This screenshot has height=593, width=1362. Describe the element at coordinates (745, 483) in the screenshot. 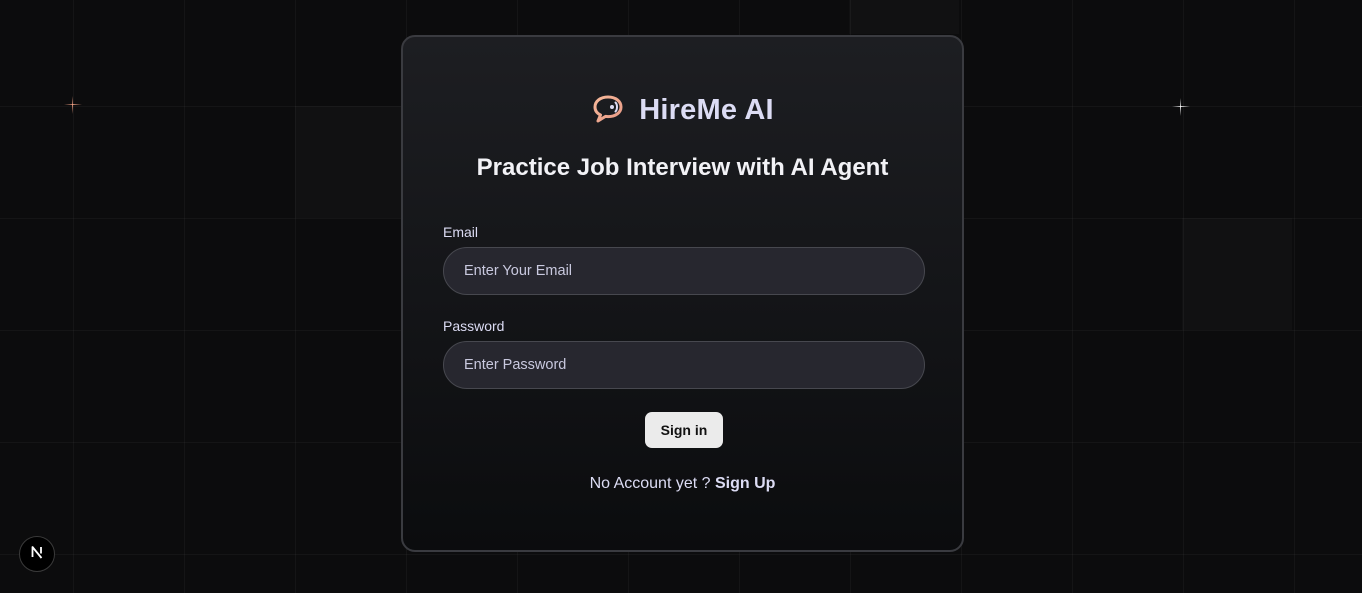

I see `sign-up-link: Sign Up` at that location.